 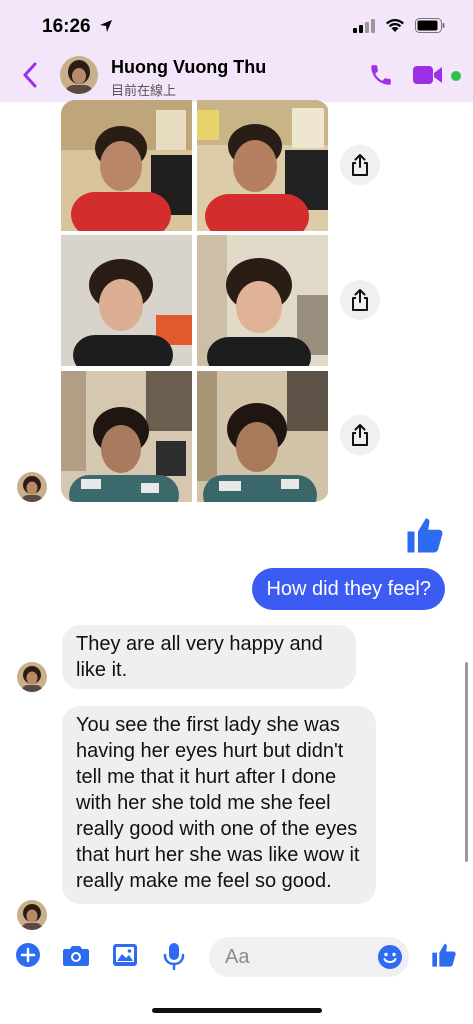 I want to click on camera-button, so click(x=76, y=957).